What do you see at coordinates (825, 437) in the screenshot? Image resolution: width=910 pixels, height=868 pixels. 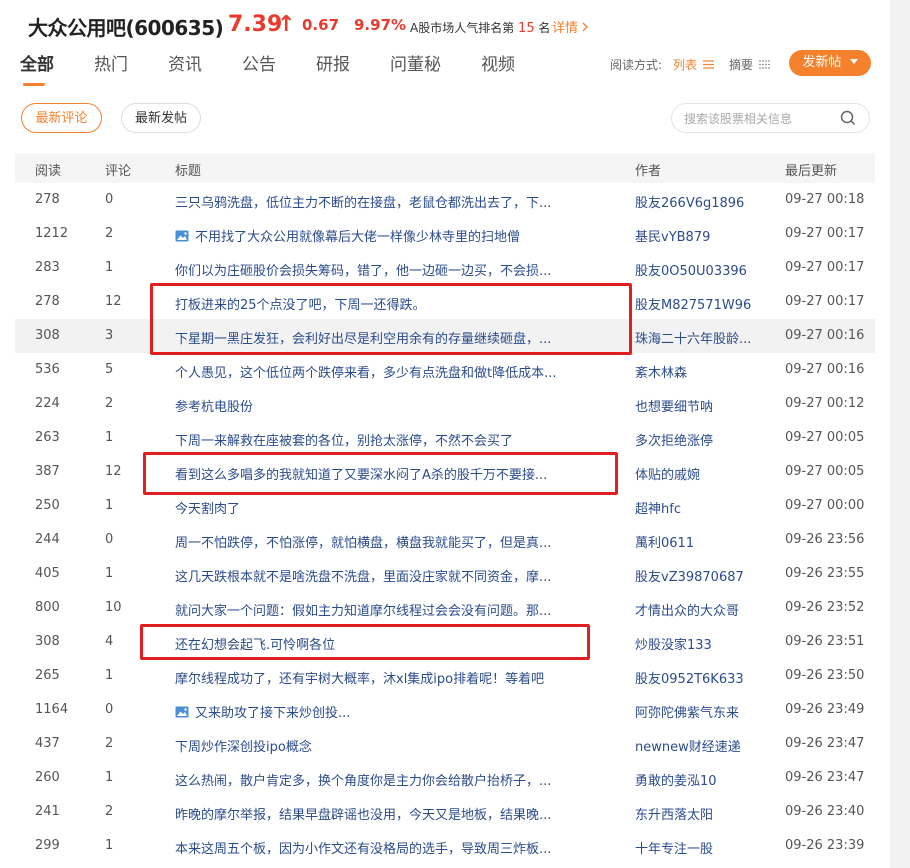 I see `update-time: 09-27 00:05` at bounding box center [825, 437].